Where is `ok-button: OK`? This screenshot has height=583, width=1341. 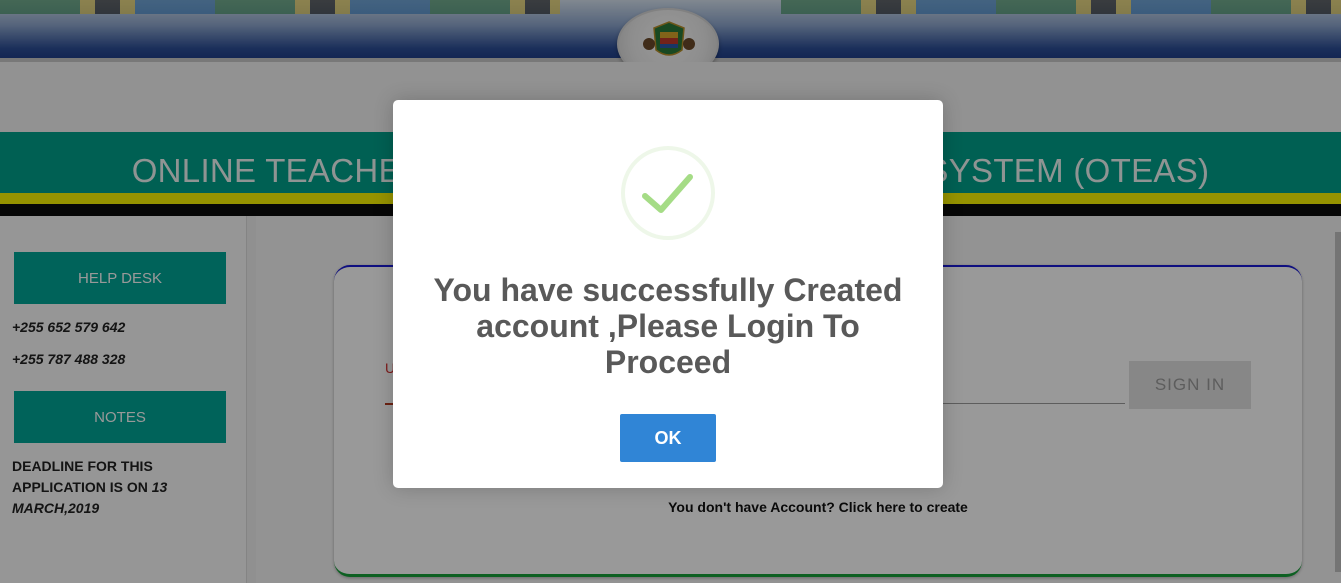 ok-button: OK is located at coordinates (668, 438).